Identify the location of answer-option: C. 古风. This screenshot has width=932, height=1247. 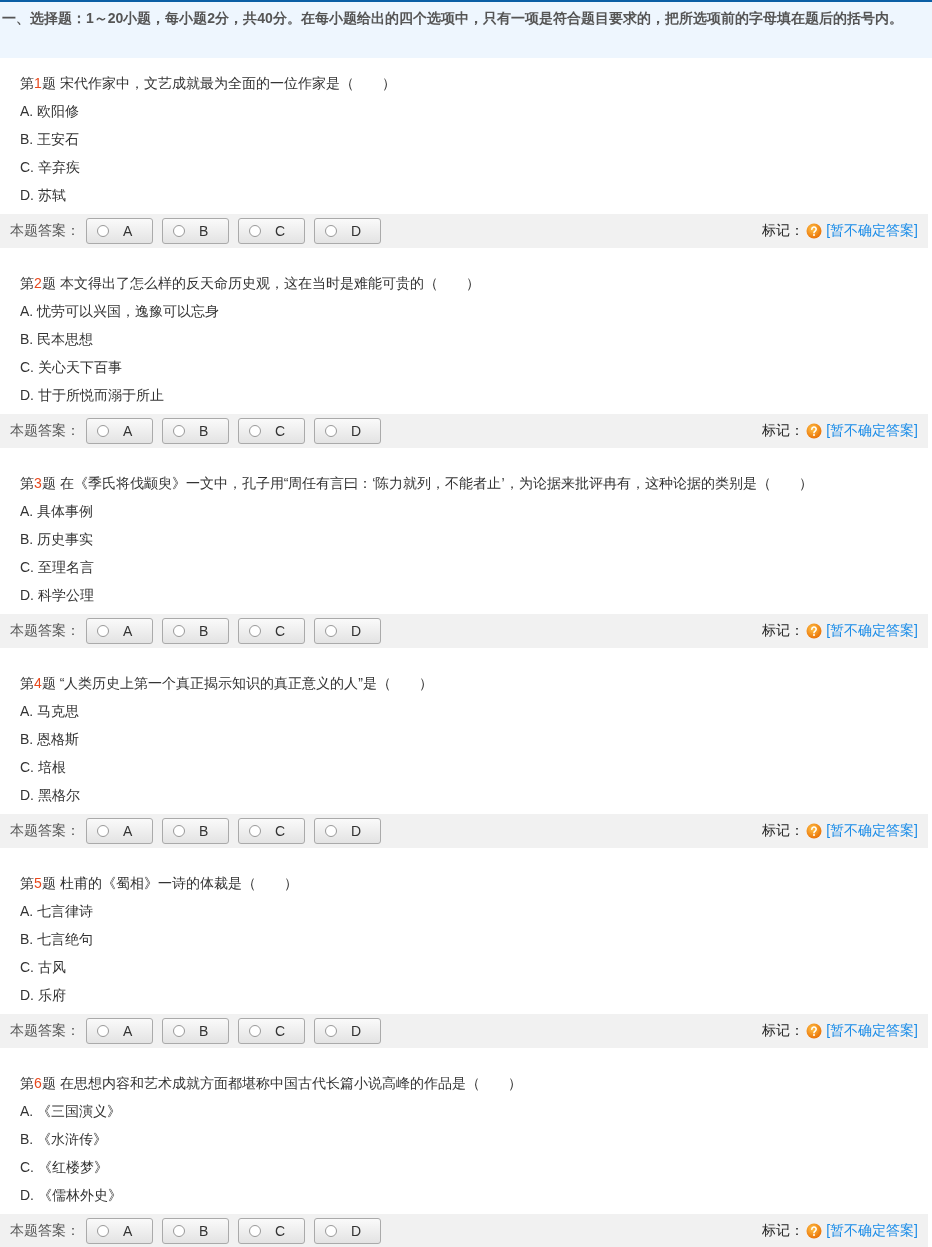
(474, 967).